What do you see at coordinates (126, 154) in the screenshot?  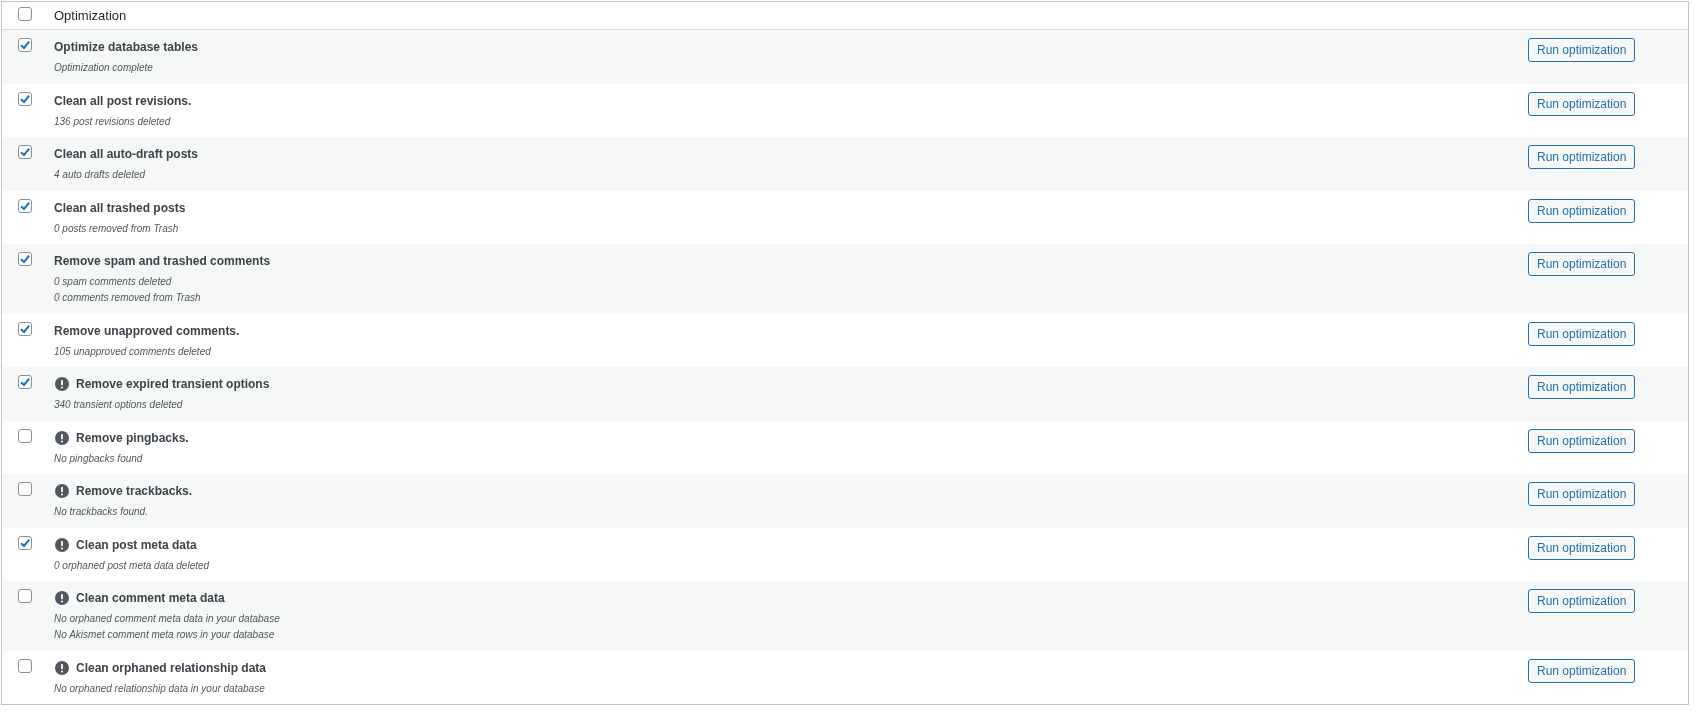 I see `task-title: Clean all auto-draft posts` at bounding box center [126, 154].